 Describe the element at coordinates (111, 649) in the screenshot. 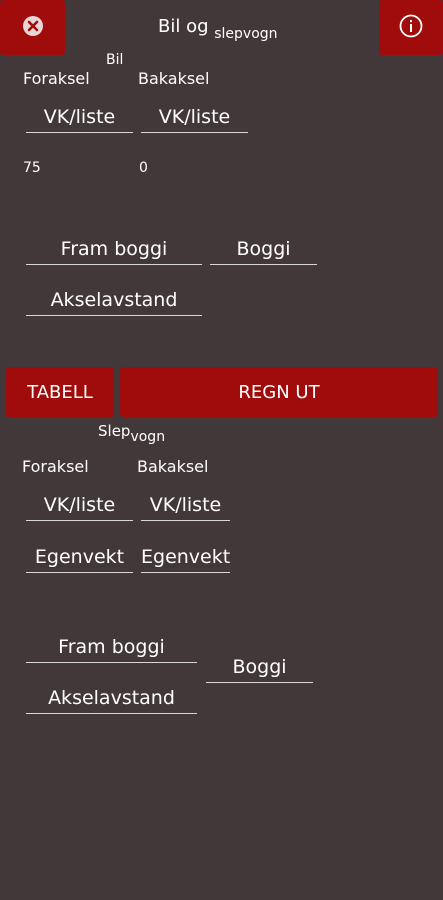

I see `slepvogn-fram-boggi-input: Fram boggi` at that location.